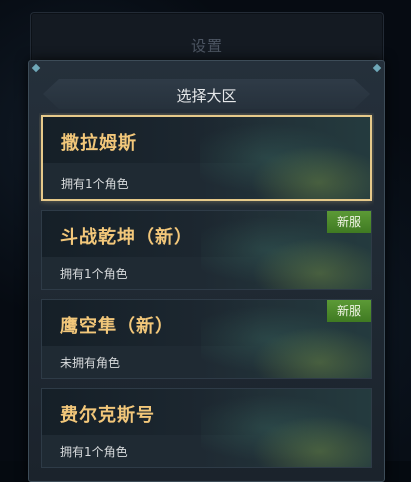  What do you see at coordinates (99, 143) in the screenshot?
I see `server-name: 撒拉姆斯` at bounding box center [99, 143].